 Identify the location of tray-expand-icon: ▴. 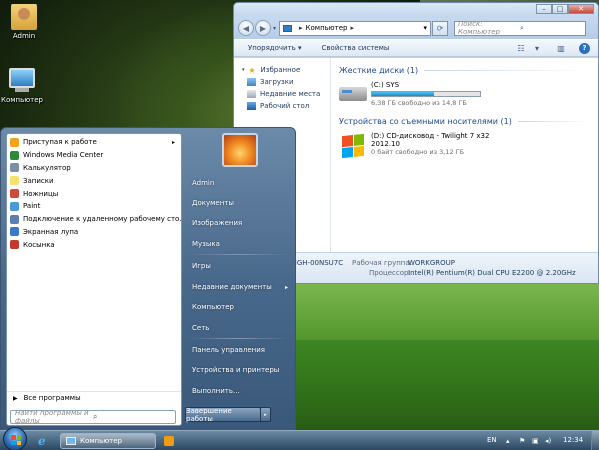
(510, 441).